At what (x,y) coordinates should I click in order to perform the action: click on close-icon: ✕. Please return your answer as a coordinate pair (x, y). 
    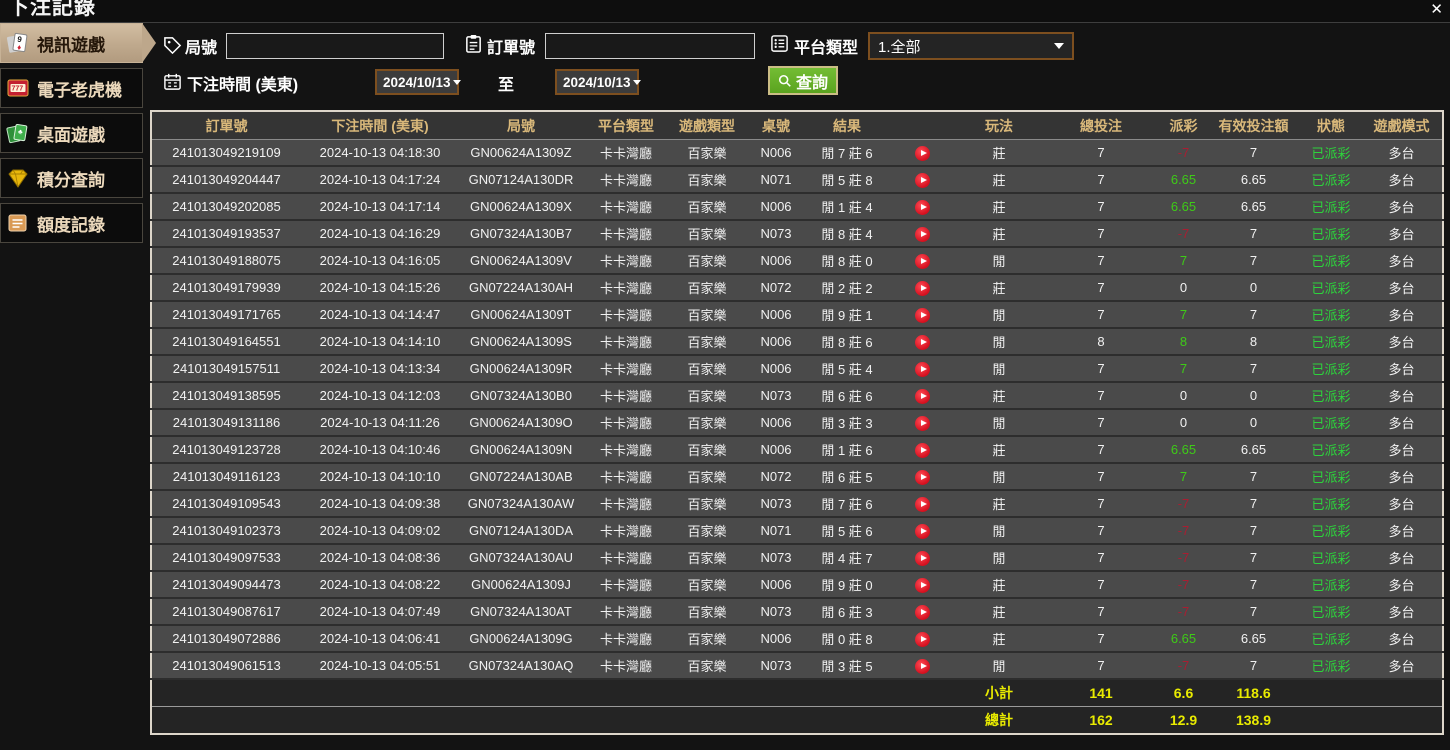
    Looking at the image, I should click on (1436, 10).